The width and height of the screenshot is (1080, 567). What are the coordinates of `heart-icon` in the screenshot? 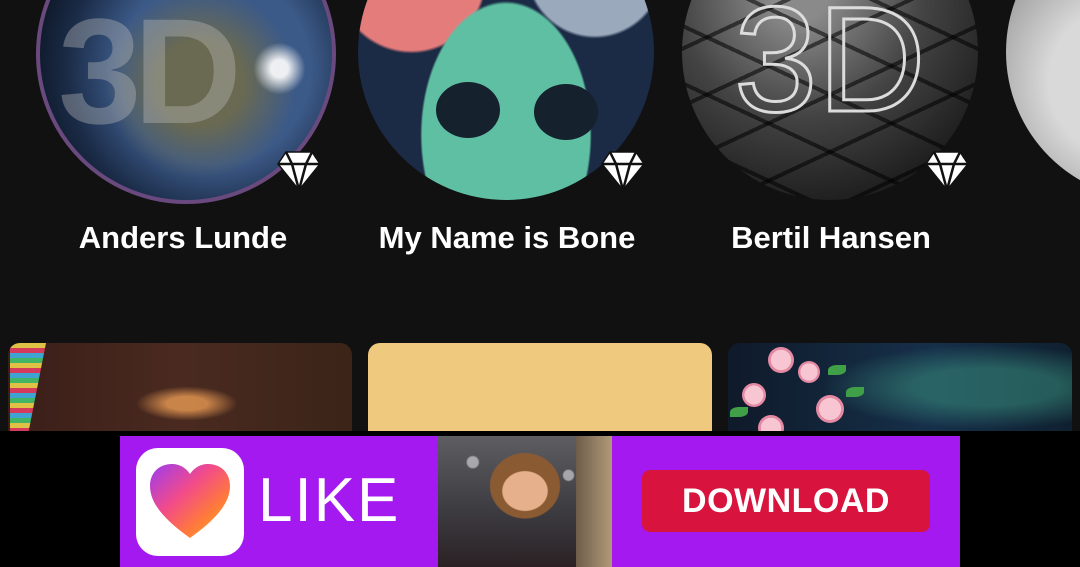 It's located at (190, 501).